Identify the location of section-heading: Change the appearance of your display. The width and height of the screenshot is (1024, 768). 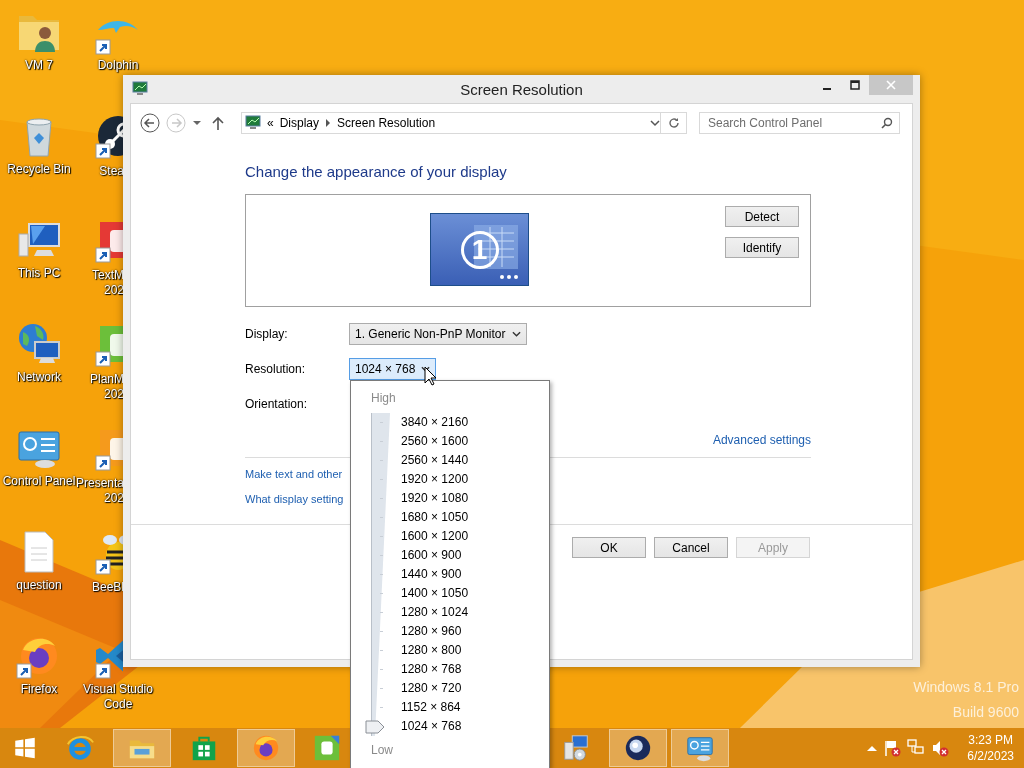
(376, 172).